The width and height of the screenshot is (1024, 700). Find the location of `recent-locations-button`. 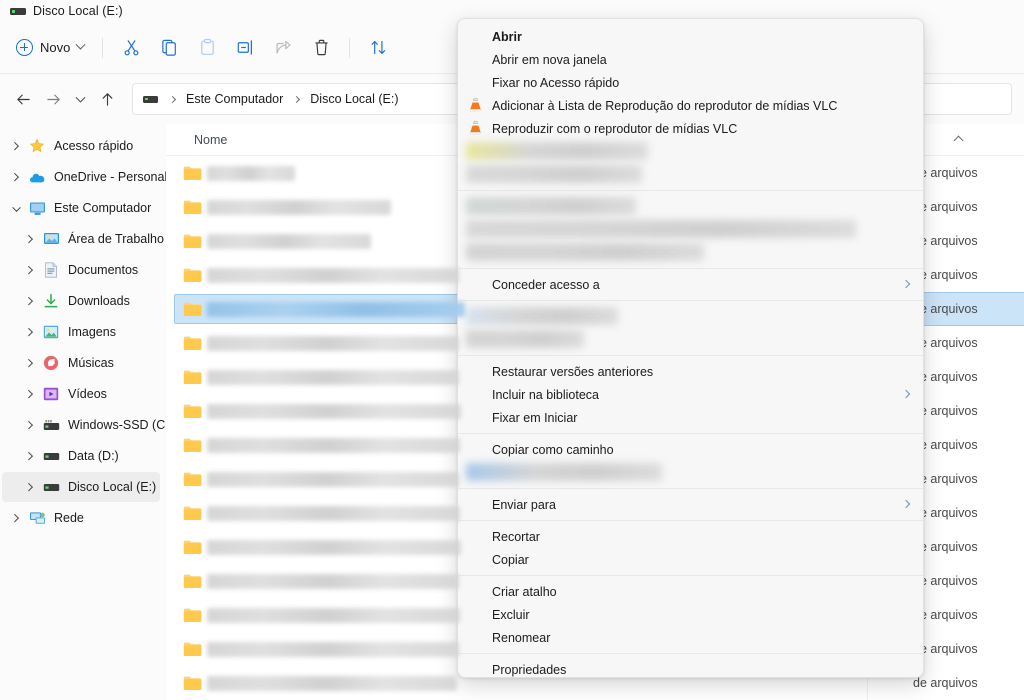

recent-locations-button is located at coordinates (80, 99).